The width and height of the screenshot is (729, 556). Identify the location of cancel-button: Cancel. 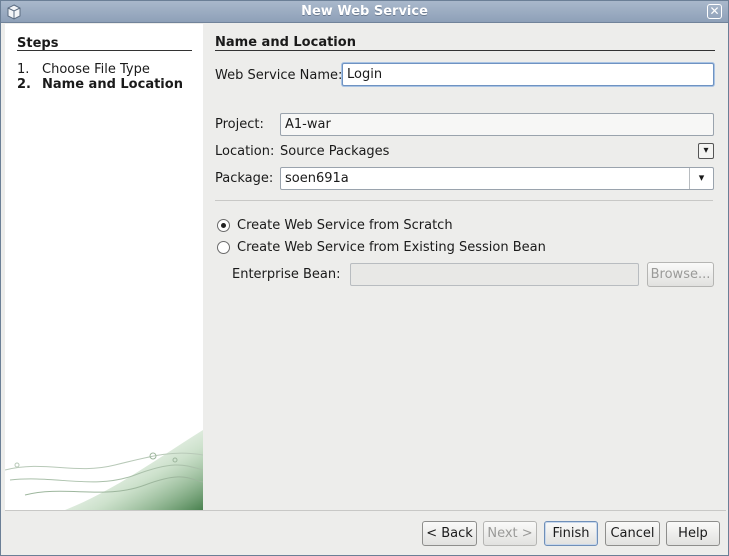
(632, 533).